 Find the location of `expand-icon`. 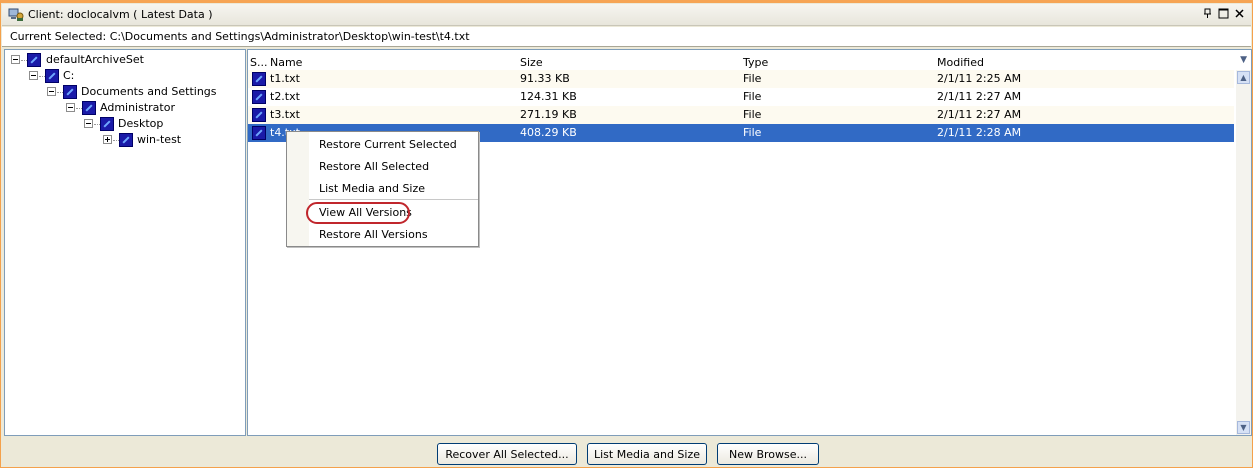

expand-icon is located at coordinates (107, 139).